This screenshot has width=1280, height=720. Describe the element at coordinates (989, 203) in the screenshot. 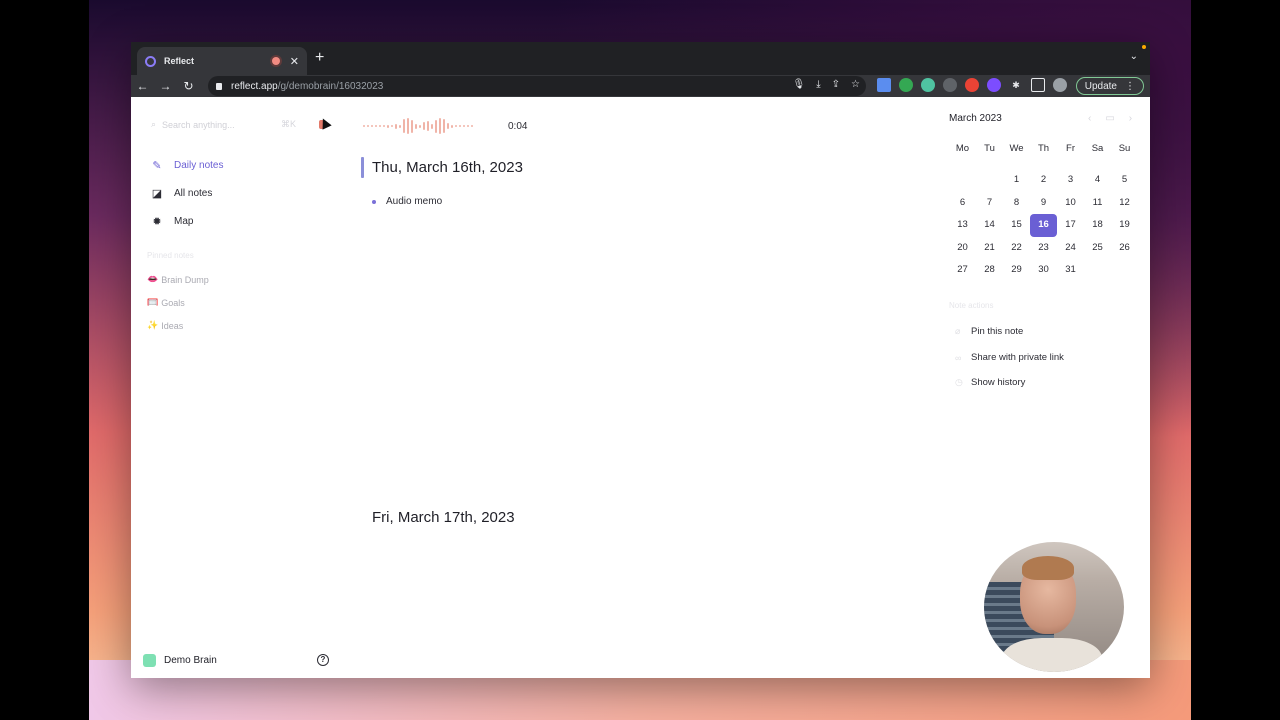

I see `calendar-day: 7` at that location.